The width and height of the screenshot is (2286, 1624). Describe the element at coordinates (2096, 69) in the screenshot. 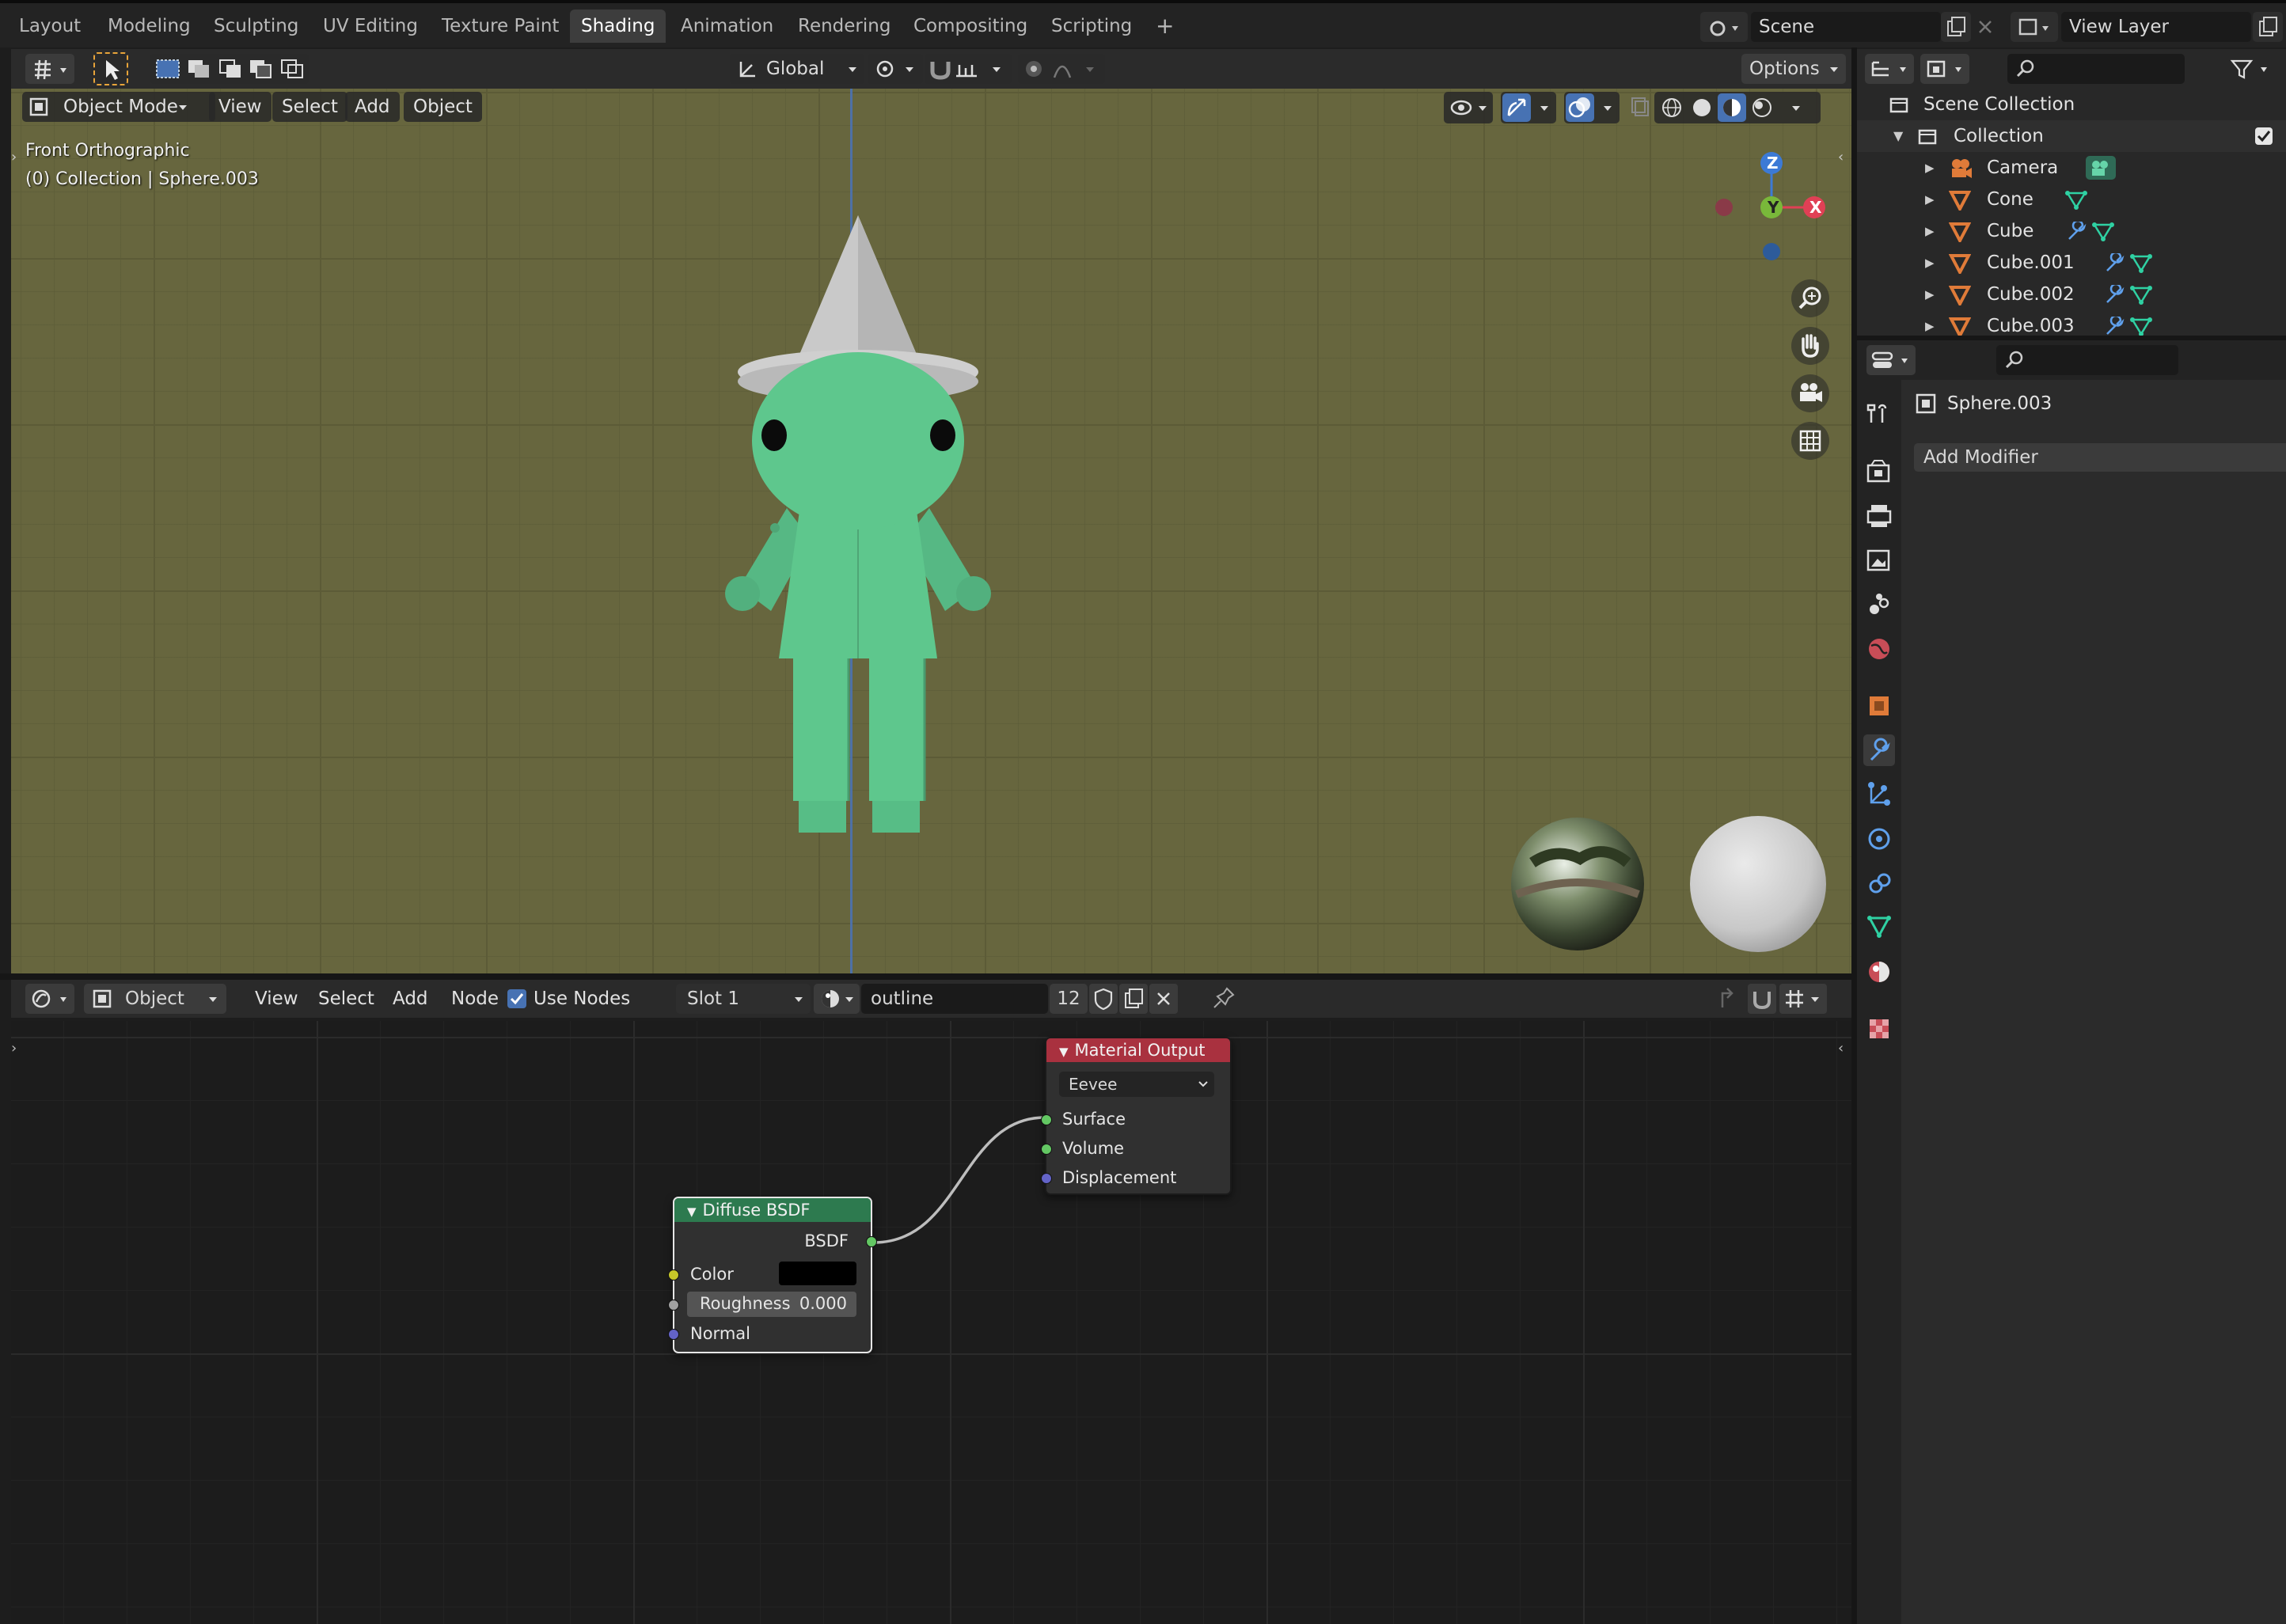

I see `outliner-search-input` at that location.